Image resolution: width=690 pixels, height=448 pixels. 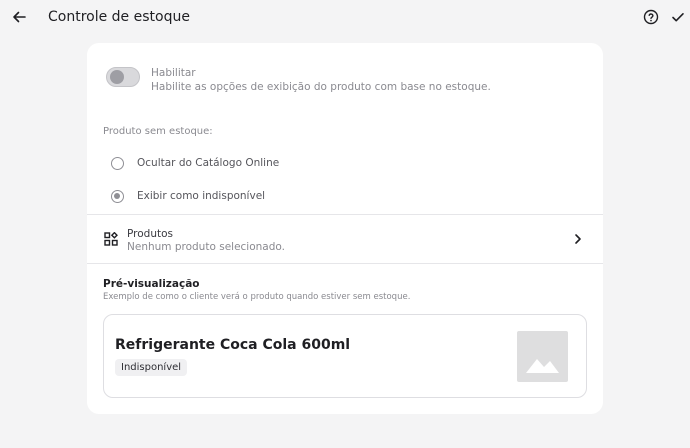 What do you see at coordinates (119, 17) in the screenshot?
I see `page-title: Controle de estoque` at bounding box center [119, 17].